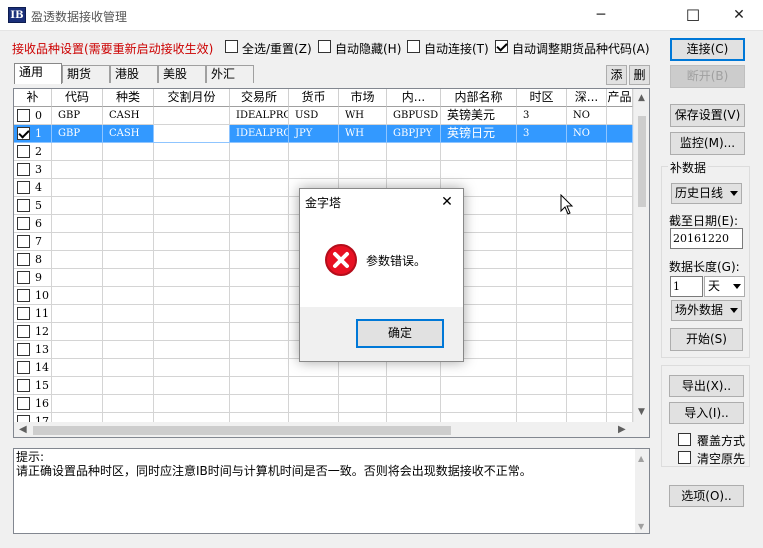 This screenshot has width=763, height=548. Describe the element at coordinates (739, 15) in the screenshot. I see `close-button: ✕` at that location.